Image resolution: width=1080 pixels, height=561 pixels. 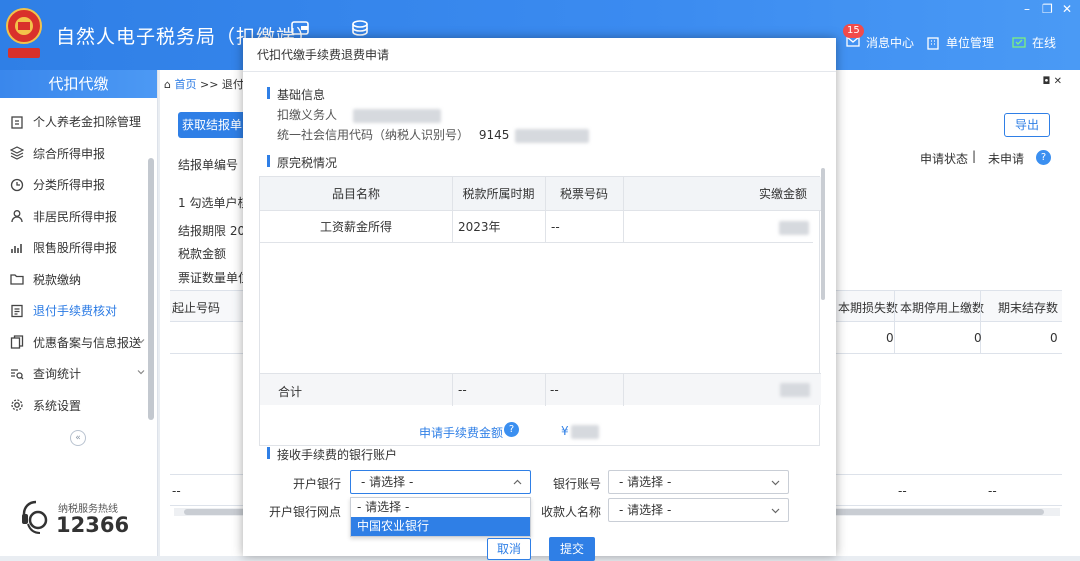 I want to click on credit-code-row: 统一社会信用代码（纳税人识别号） 9145, so click(x=433, y=134).